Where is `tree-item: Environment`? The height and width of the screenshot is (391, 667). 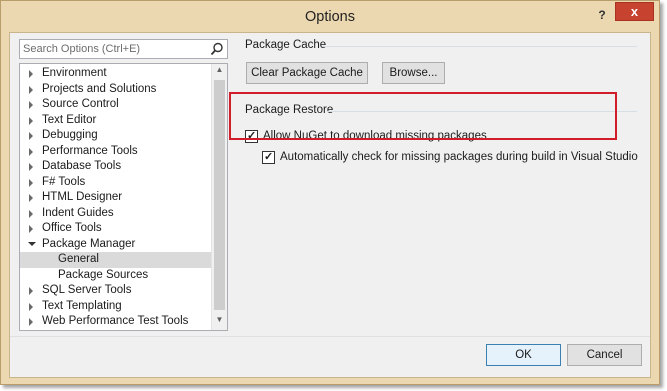 tree-item: Environment is located at coordinates (116, 74).